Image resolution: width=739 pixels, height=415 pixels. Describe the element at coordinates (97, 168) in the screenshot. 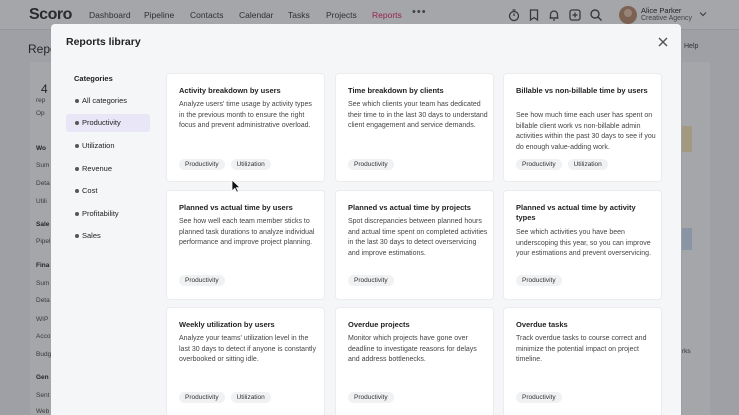

I see `category-label: Revenue` at that location.